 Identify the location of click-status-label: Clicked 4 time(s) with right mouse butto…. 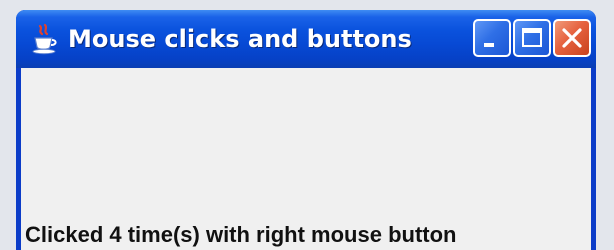
(241, 234).